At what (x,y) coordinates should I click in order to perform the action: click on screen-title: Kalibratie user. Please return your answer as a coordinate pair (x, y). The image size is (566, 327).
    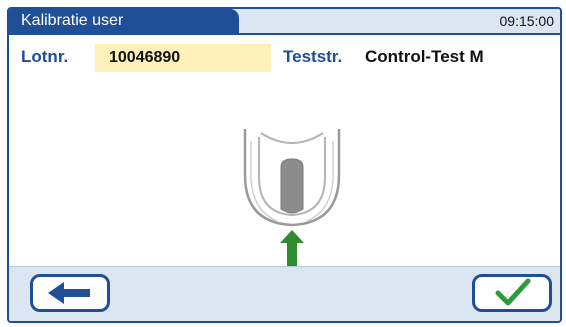
    Looking at the image, I should click on (124, 22).